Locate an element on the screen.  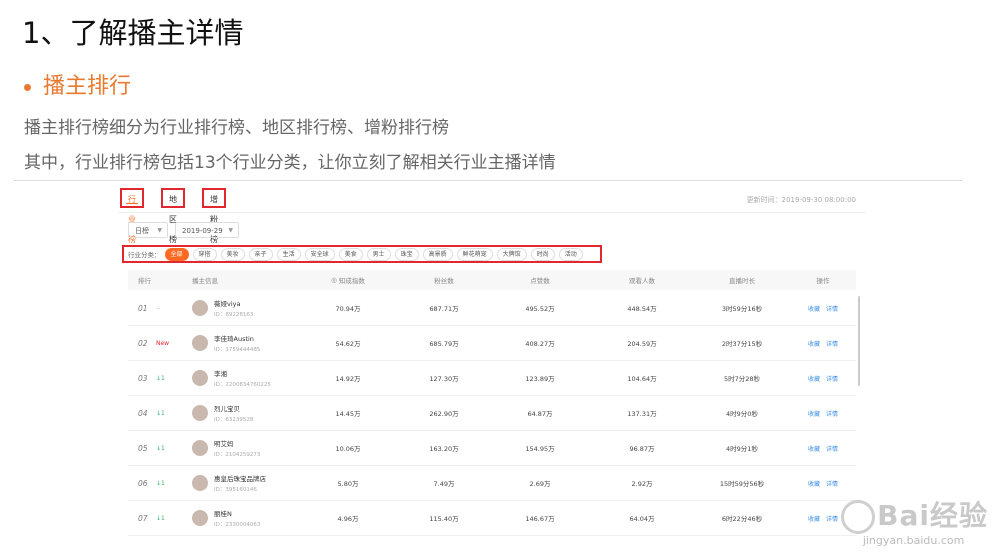
likes-value: 2.69万 is located at coordinates (540, 484).